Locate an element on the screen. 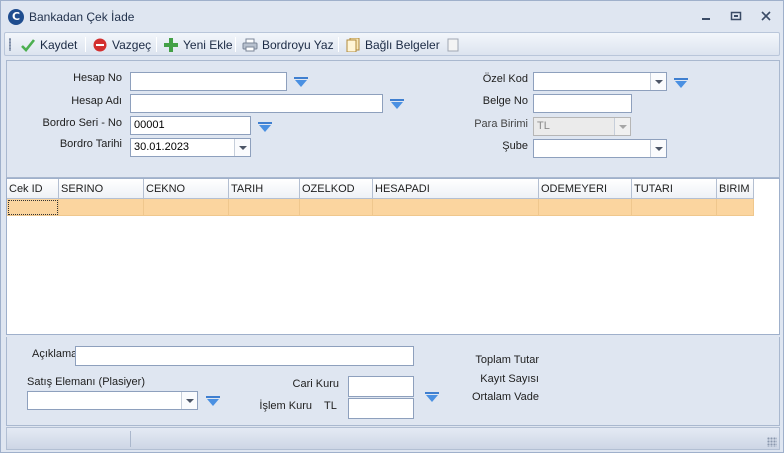  cancel-button: Vazgeç is located at coordinates (121, 44).